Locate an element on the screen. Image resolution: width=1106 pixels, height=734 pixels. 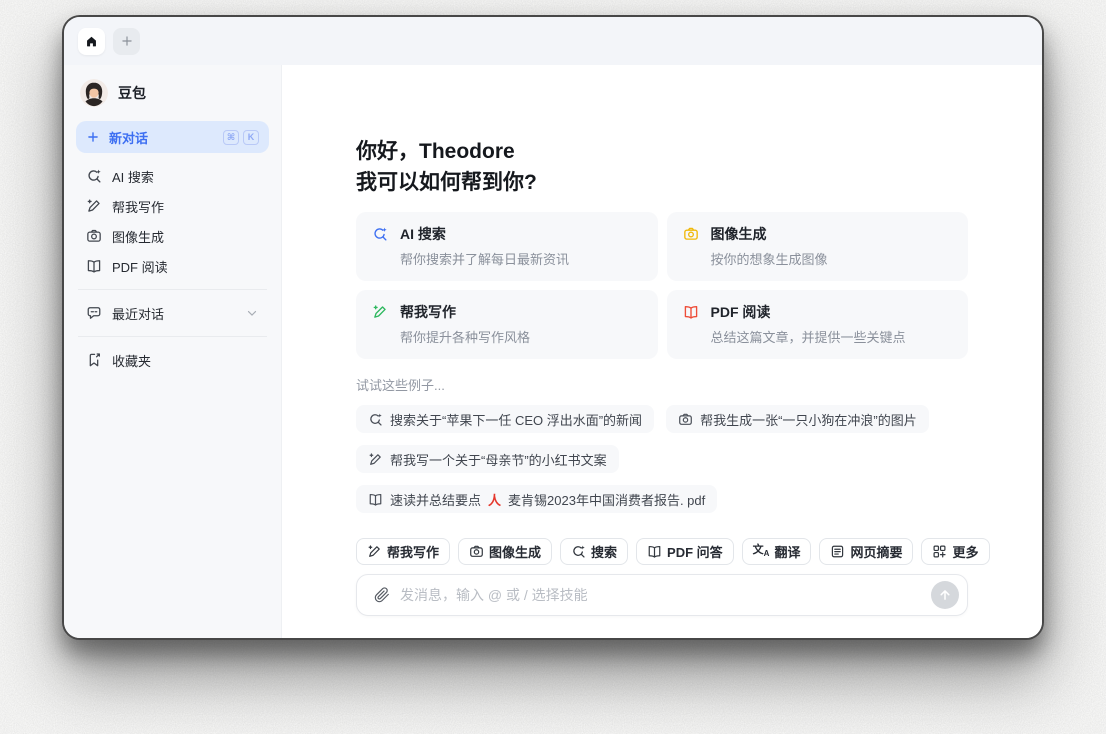
skill-label: PDF 问答 is located at coordinates (695, 552).